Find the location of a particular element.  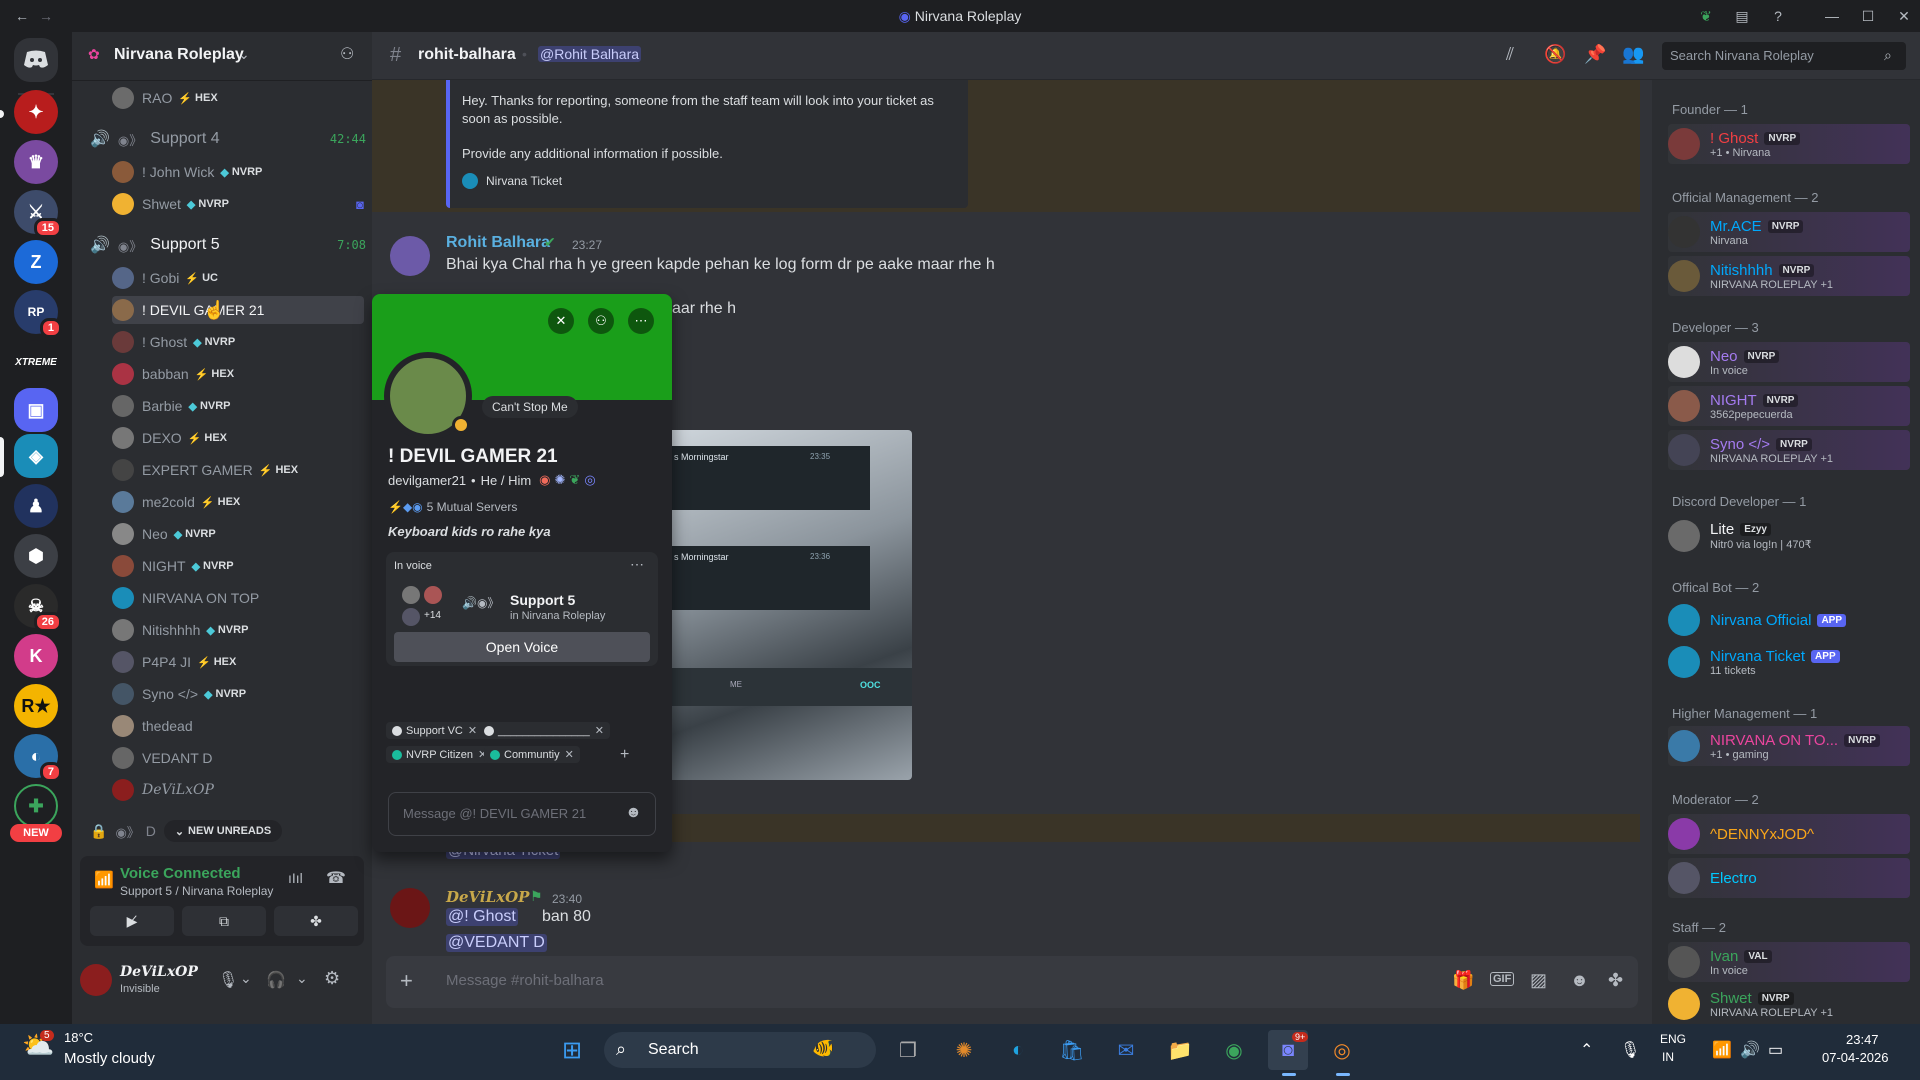

voice-user: DeViLxOP is located at coordinates (238, 790).